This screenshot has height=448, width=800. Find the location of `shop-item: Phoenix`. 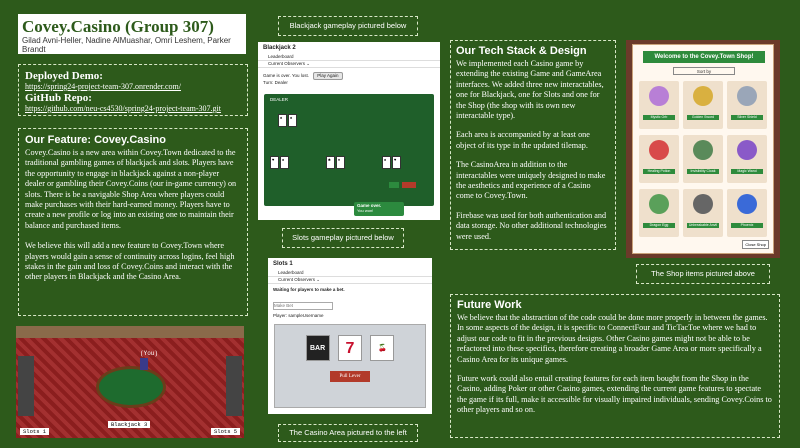

shop-item: Phoenix is located at coordinates (747, 213).